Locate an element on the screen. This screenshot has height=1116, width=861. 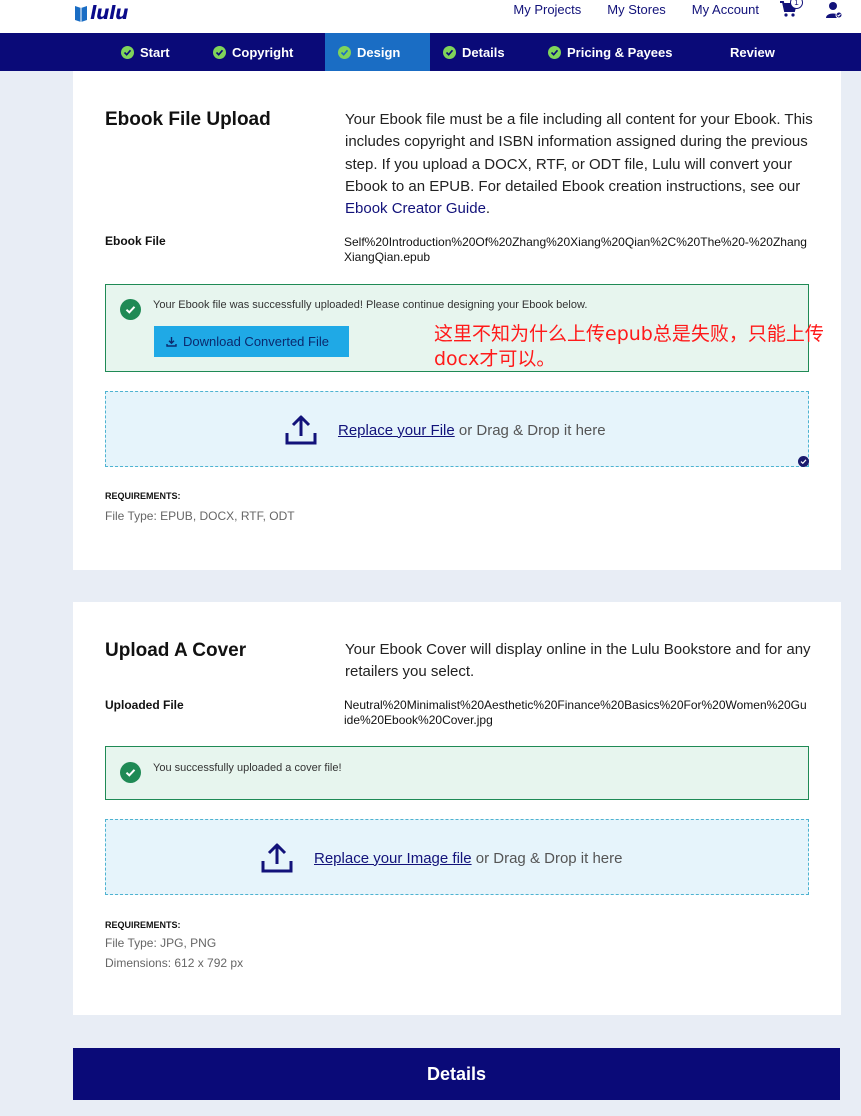
step-review: Review is located at coordinates (752, 52).